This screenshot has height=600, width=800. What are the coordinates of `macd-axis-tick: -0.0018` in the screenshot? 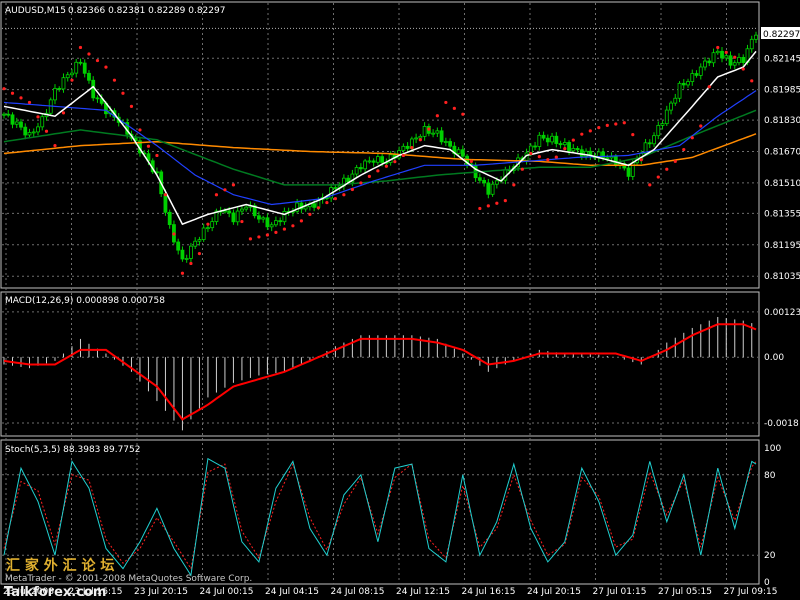 It's located at (781, 424).